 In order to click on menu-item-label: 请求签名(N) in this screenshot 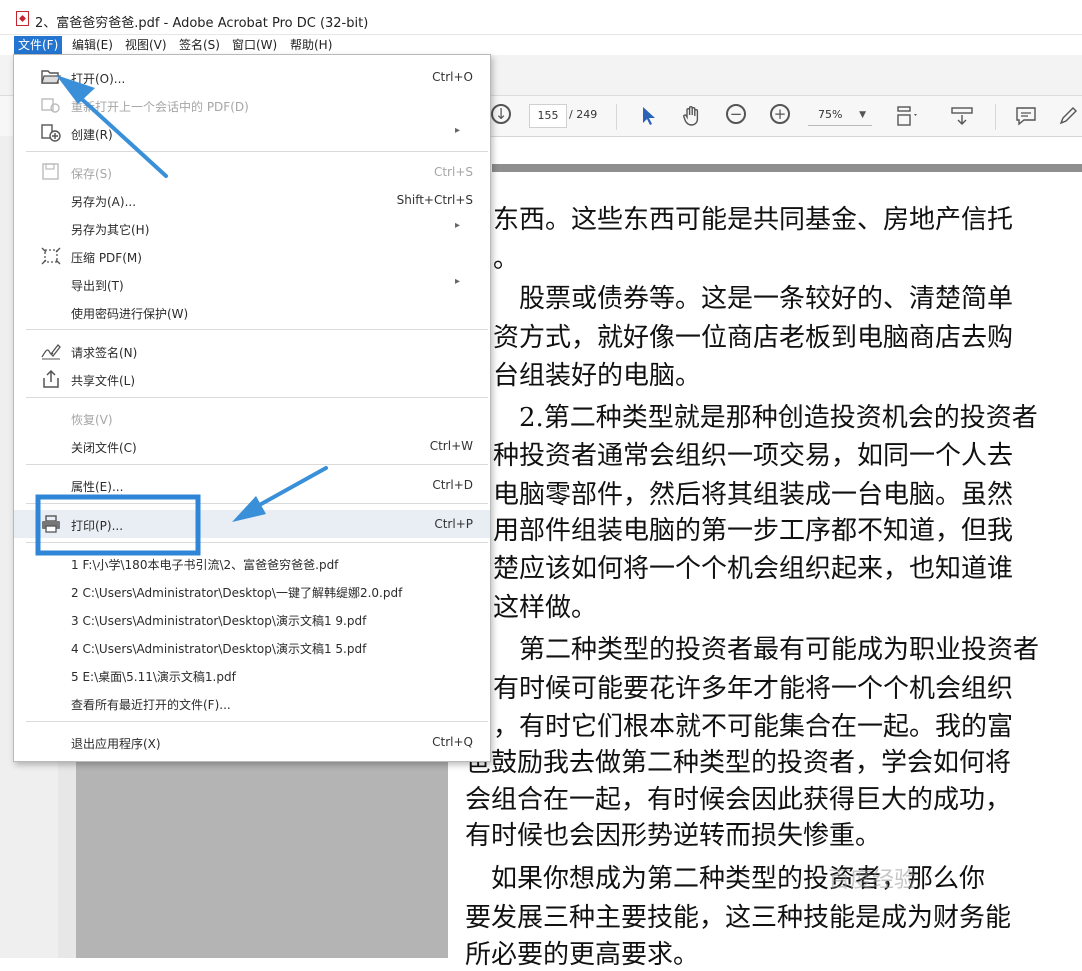, I will do `click(104, 353)`.